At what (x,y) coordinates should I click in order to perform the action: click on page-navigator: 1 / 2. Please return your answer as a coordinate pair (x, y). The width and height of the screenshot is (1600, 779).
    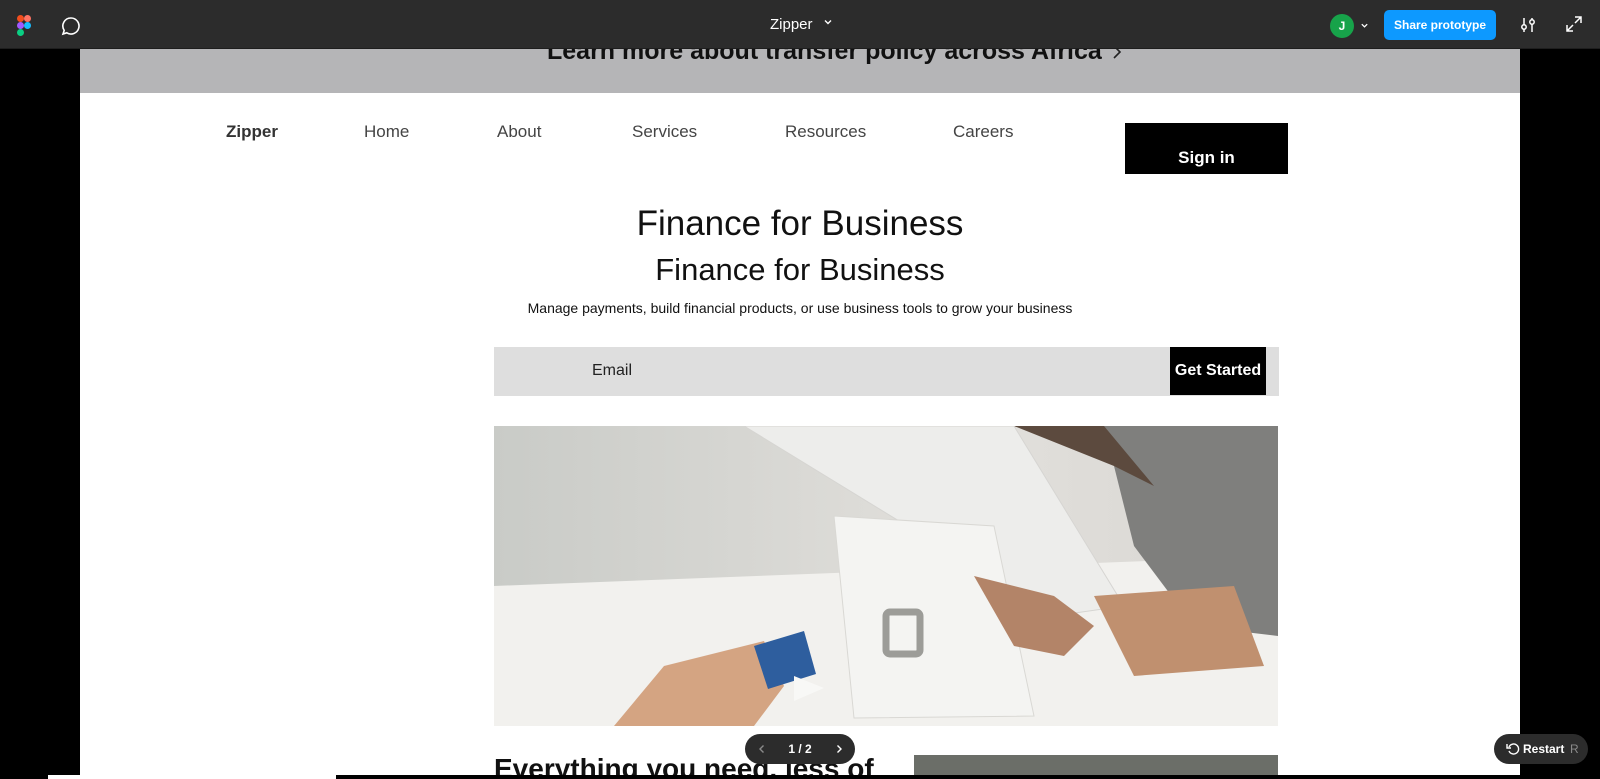
    Looking at the image, I should click on (800, 749).